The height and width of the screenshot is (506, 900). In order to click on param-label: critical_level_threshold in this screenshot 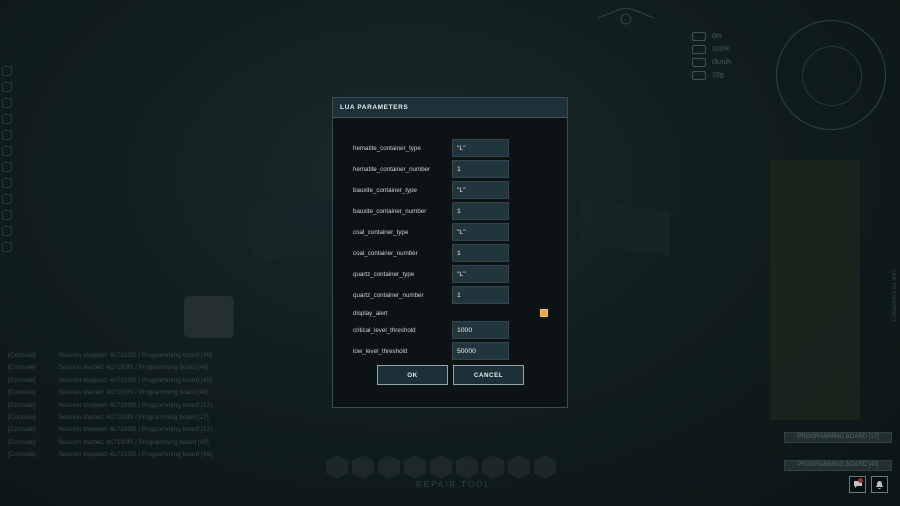, I will do `click(384, 330)`.